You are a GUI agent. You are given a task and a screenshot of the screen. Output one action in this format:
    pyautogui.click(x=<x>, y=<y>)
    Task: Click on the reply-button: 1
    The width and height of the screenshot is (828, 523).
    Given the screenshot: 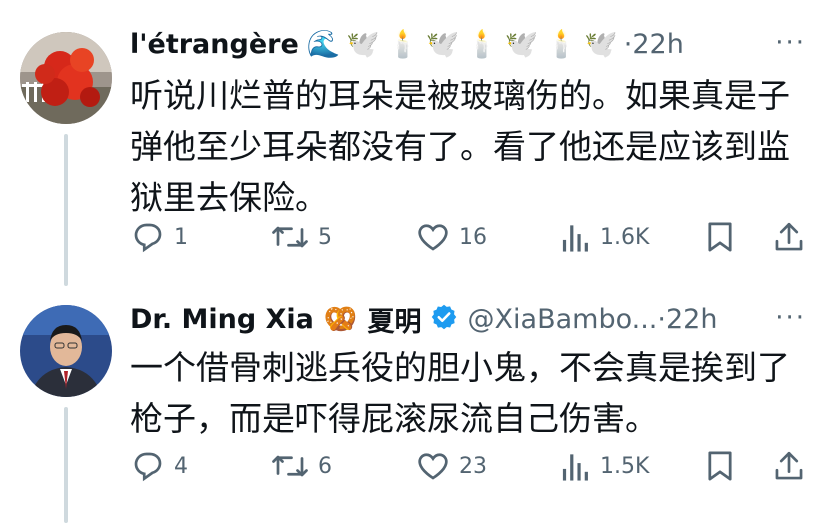 What is the action you would take?
    pyautogui.click(x=159, y=237)
    